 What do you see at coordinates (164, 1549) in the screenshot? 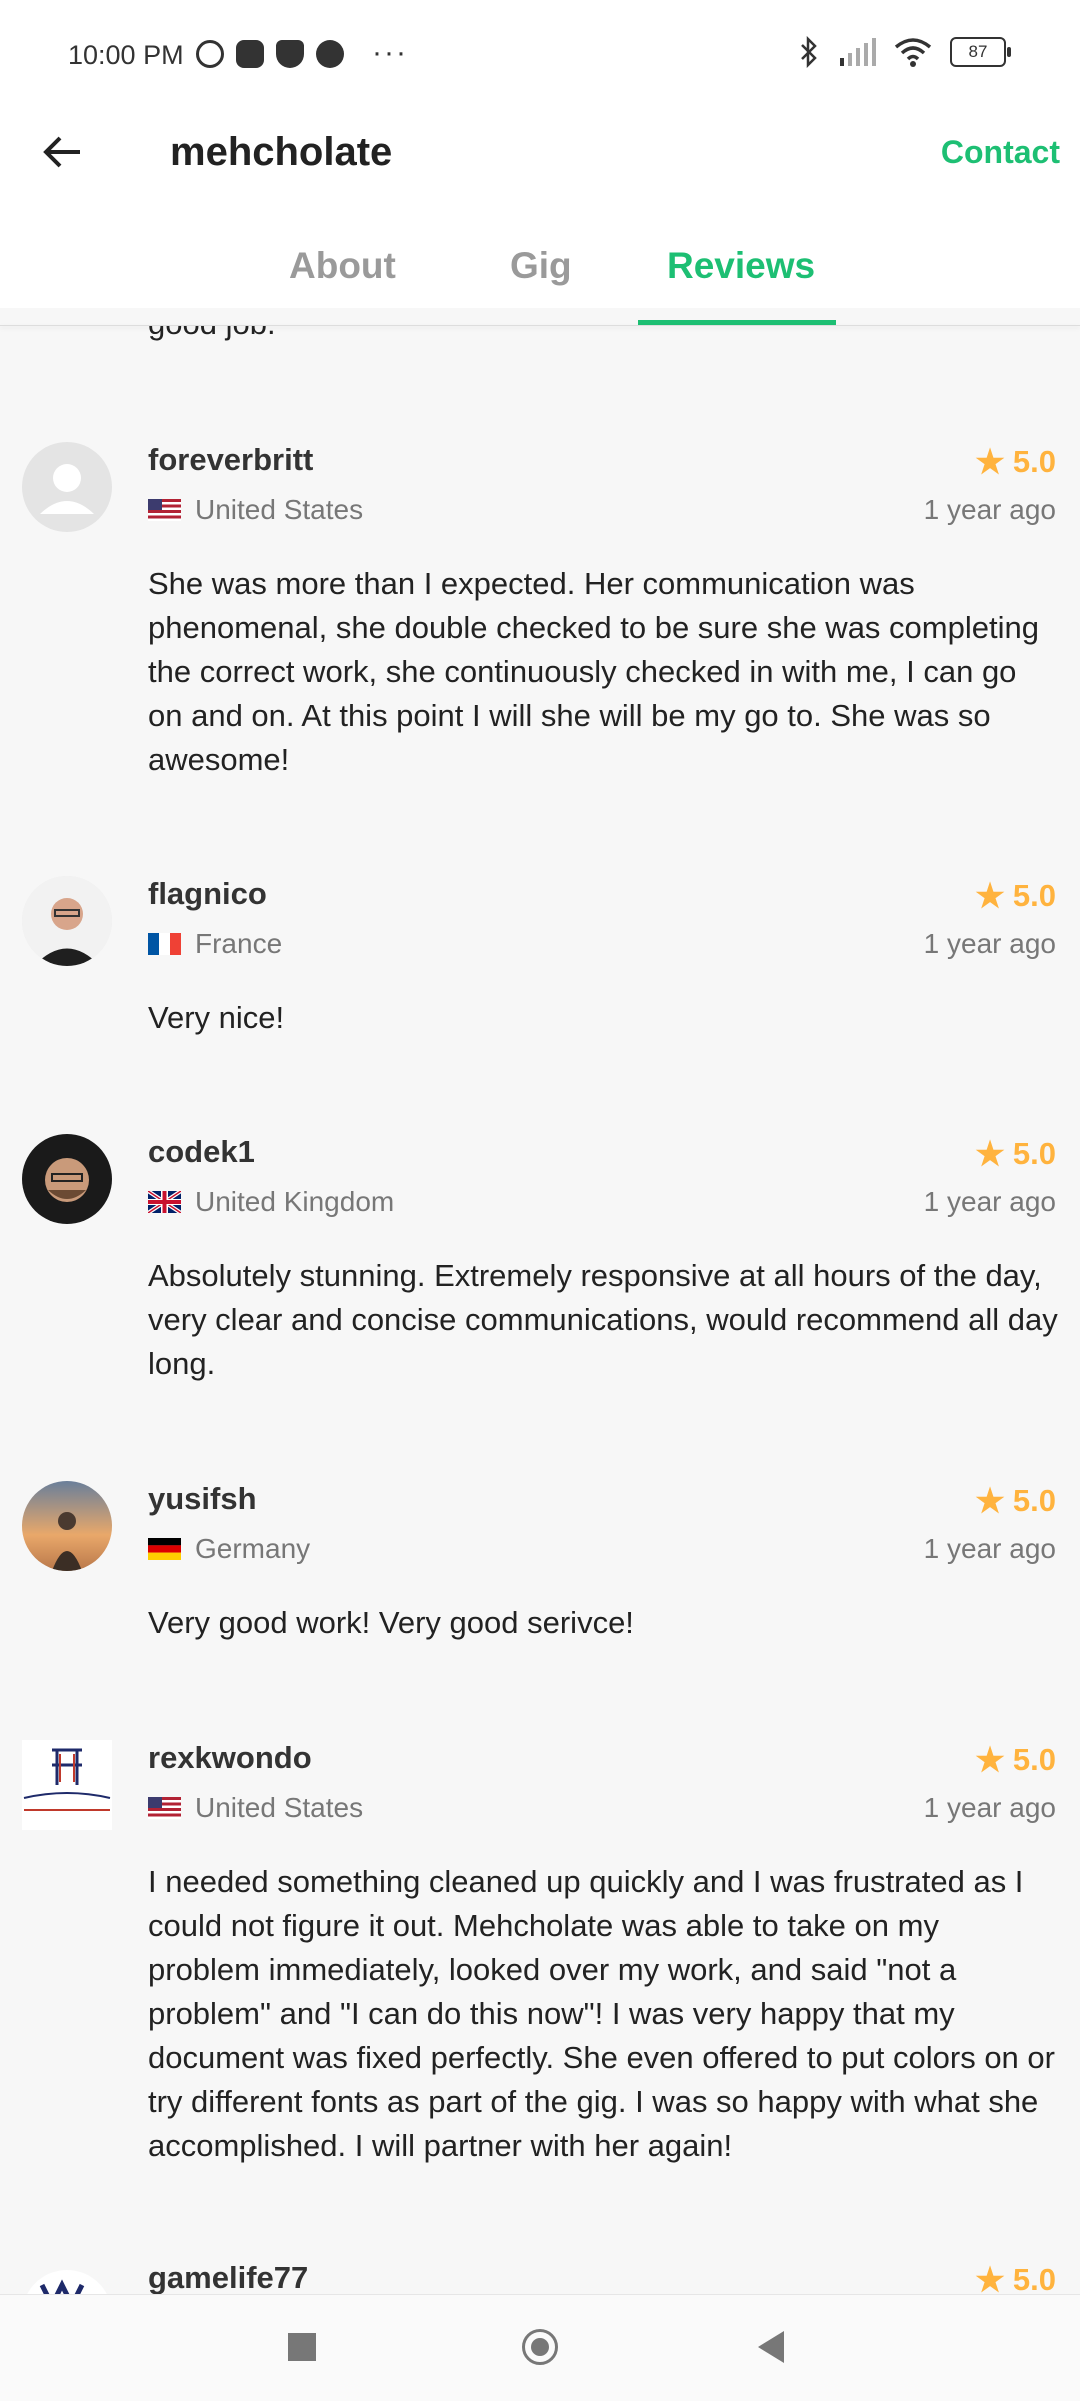
I see `flag-germany-icon` at bounding box center [164, 1549].